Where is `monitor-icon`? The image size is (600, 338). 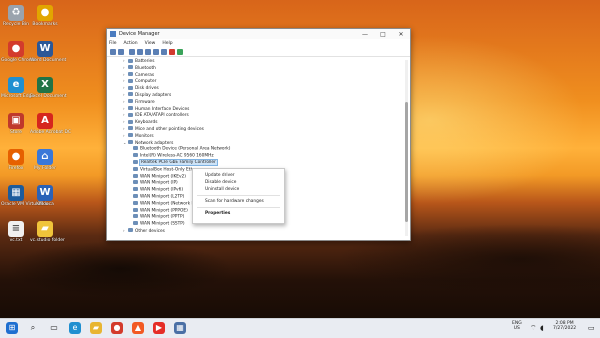 monitor-icon is located at coordinates (156, 51).